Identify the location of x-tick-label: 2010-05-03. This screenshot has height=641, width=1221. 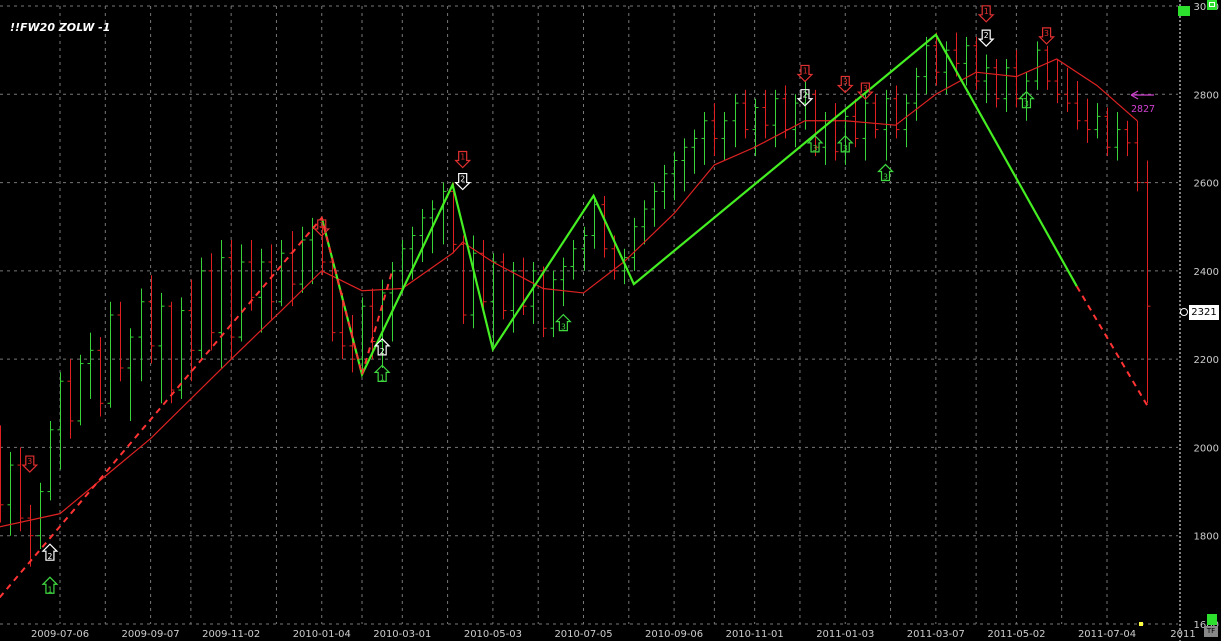
(493, 634).